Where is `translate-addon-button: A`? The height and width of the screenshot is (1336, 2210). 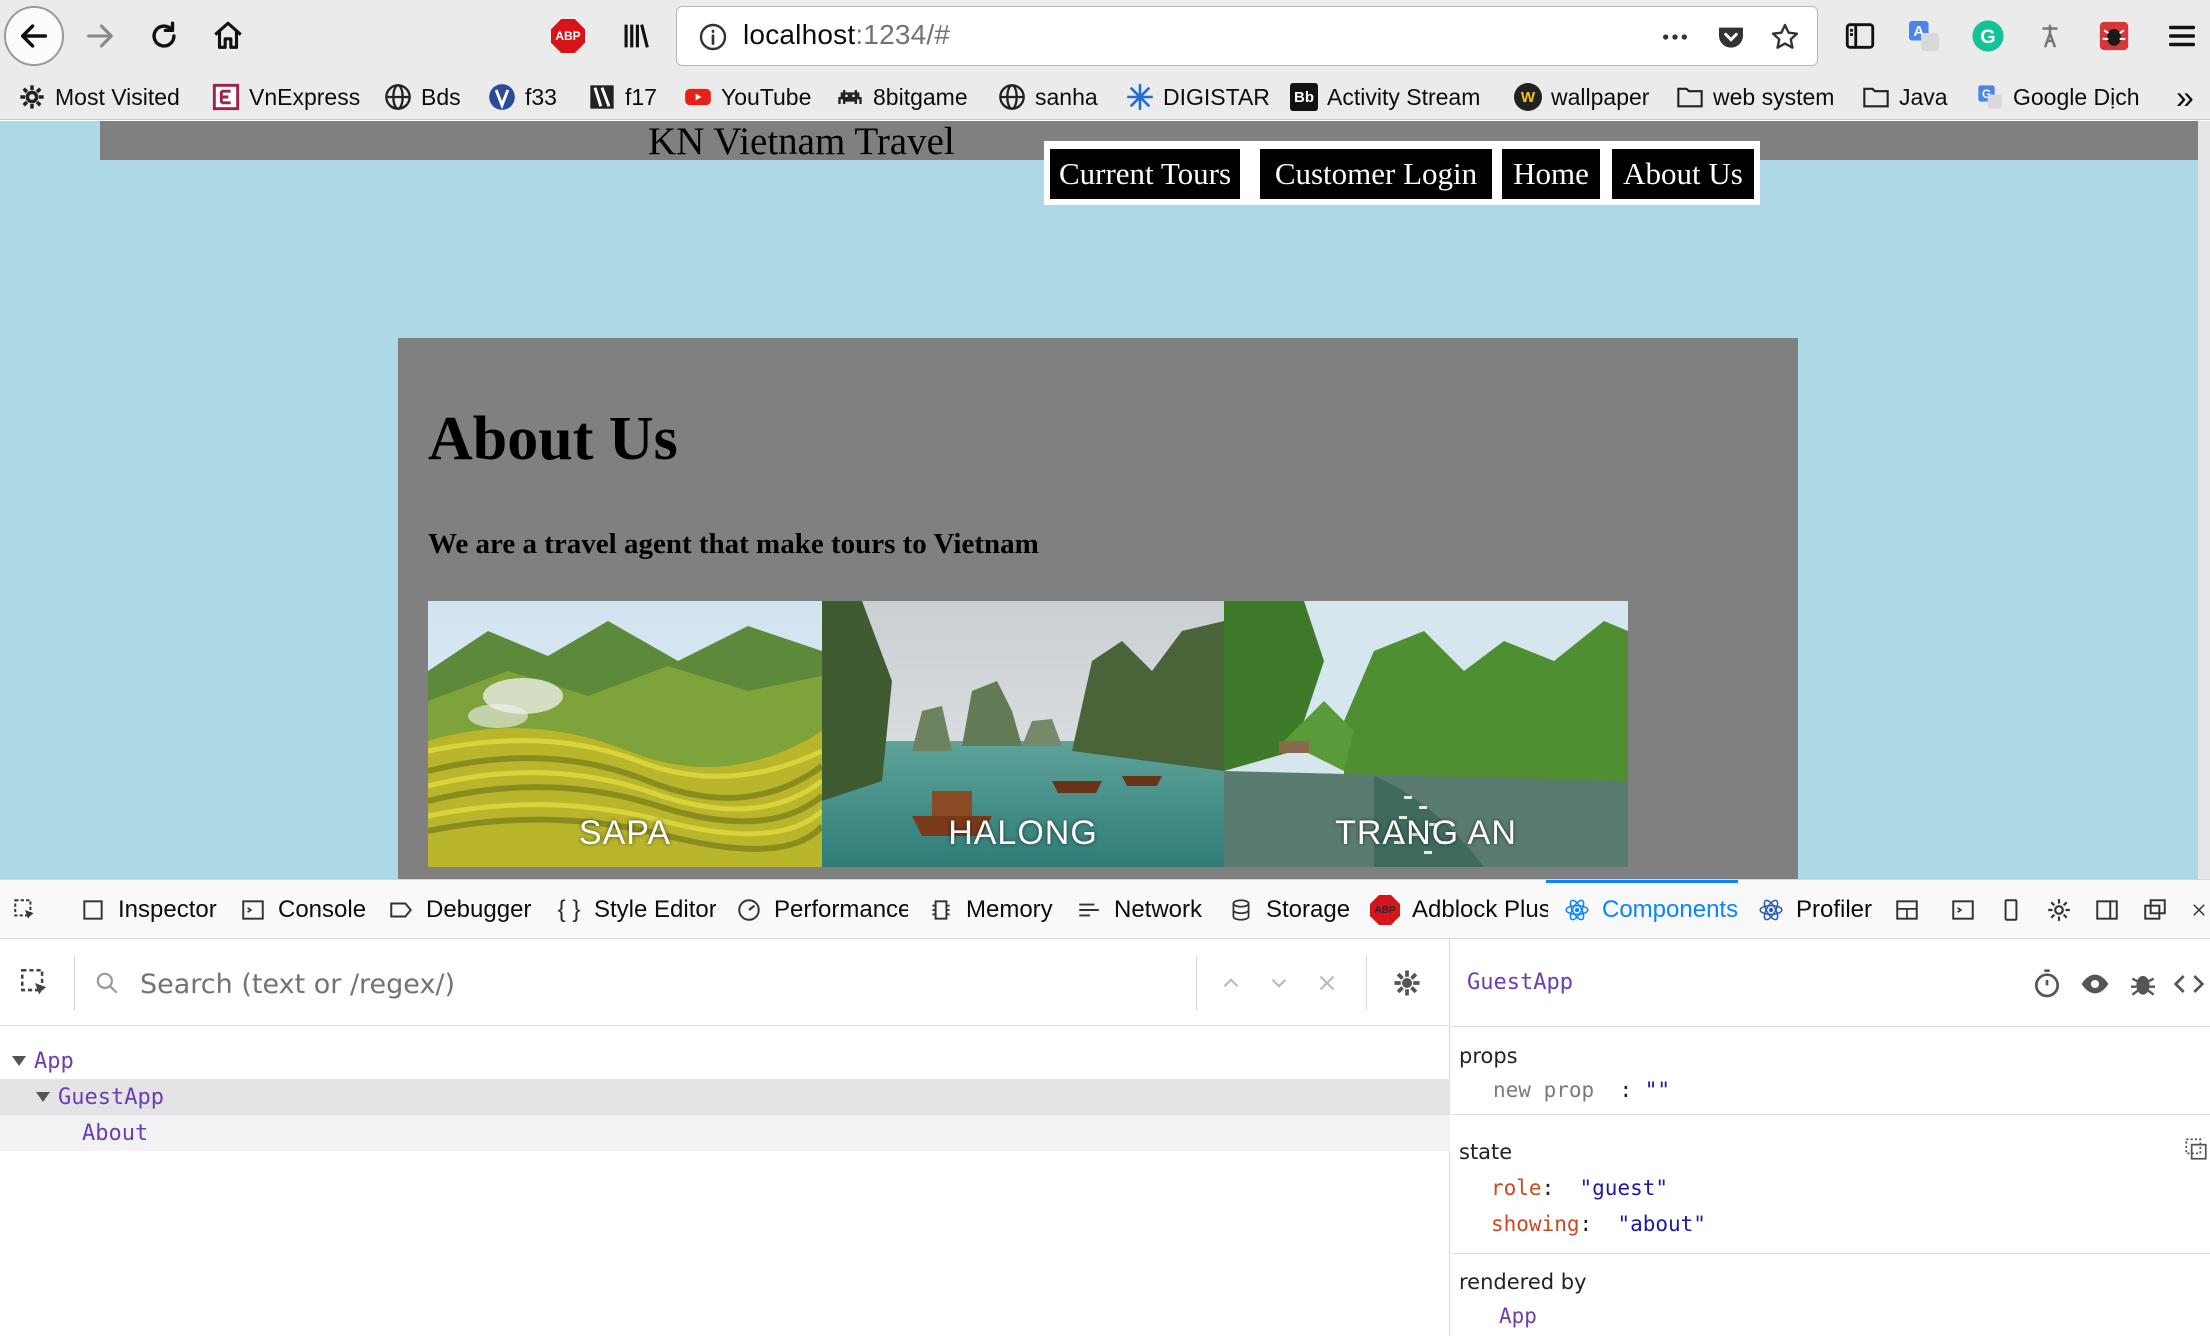 translate-addon-button: A is located at coordinates (1924, 36).